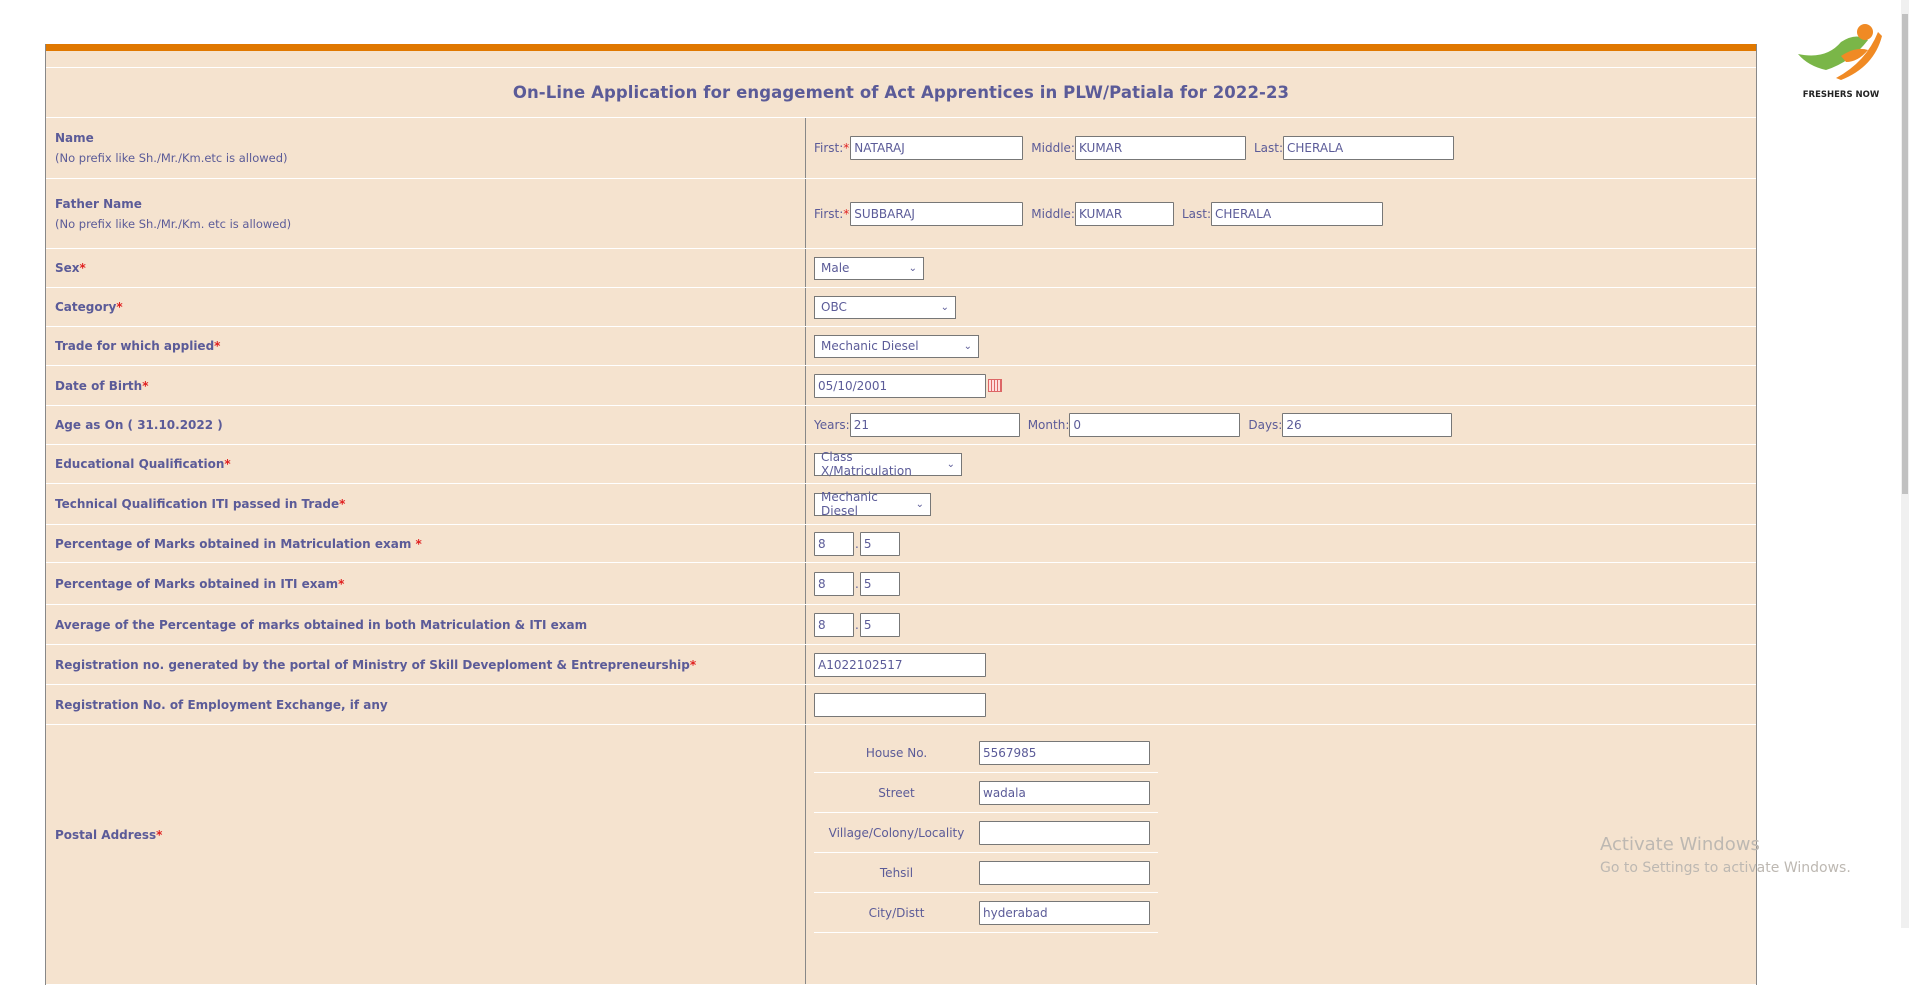 The image size is (1909, 985). I want to click on iti-pct-int-input, so click(834, 583).